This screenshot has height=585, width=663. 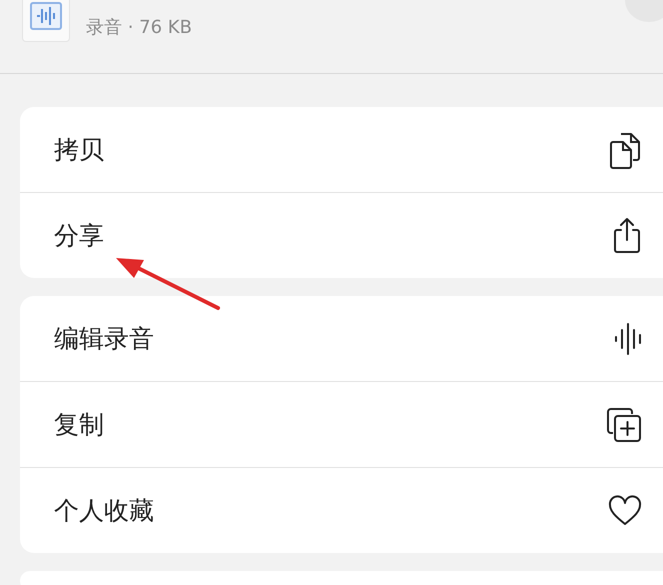 What do you see at coordinates (625, 510) in the screenshot?
I see `heart-icon` at bounding box center [625, 510].